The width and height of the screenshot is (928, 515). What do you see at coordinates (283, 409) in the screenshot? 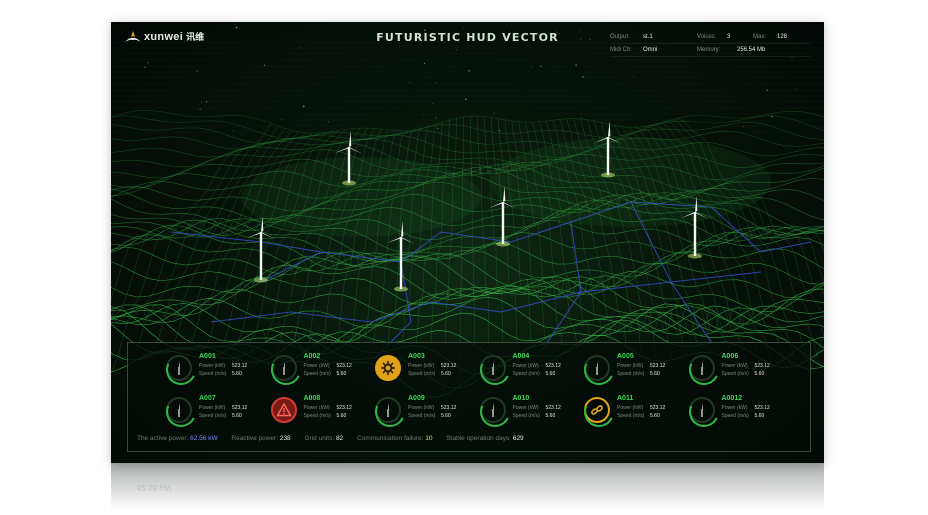
I see `warning-triangle-icon` at bounding box center [283, 409].